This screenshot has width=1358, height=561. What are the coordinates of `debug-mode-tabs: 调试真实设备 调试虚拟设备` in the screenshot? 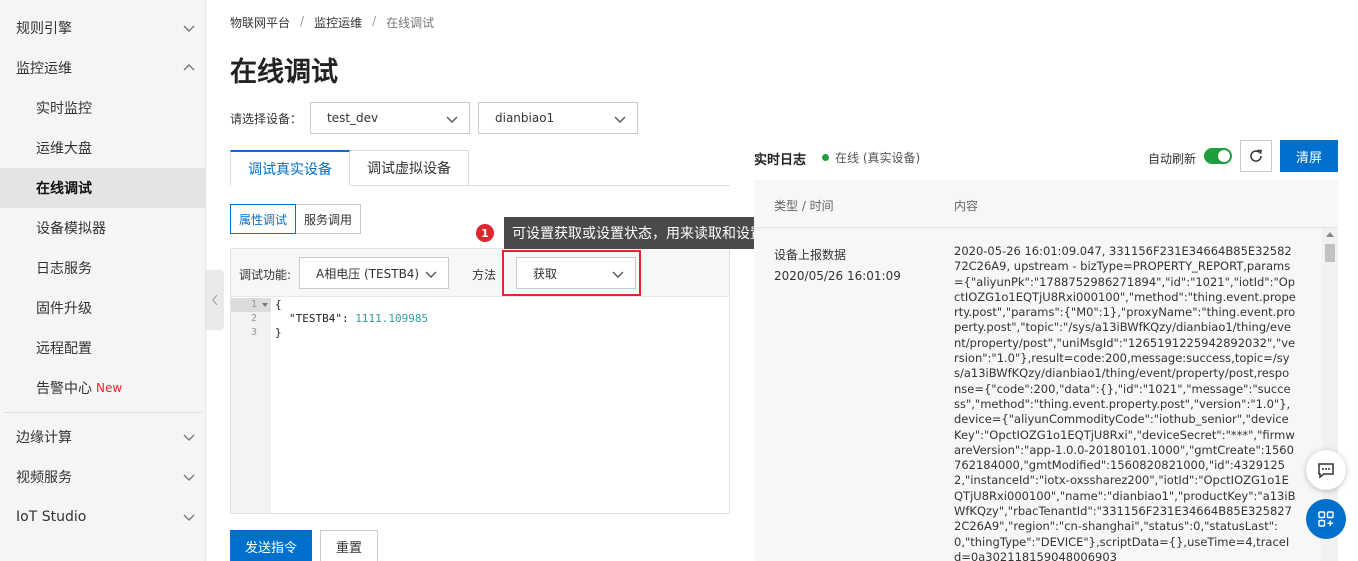 It's located at (349, 168).